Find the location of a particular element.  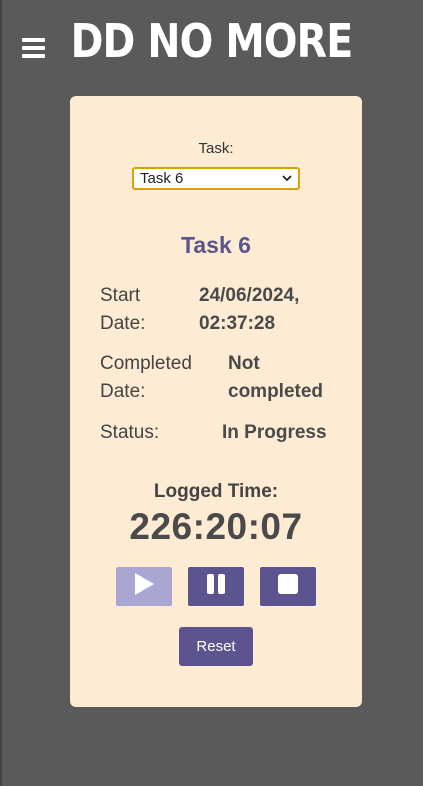

stop-button is located at coordinates (288, 586).